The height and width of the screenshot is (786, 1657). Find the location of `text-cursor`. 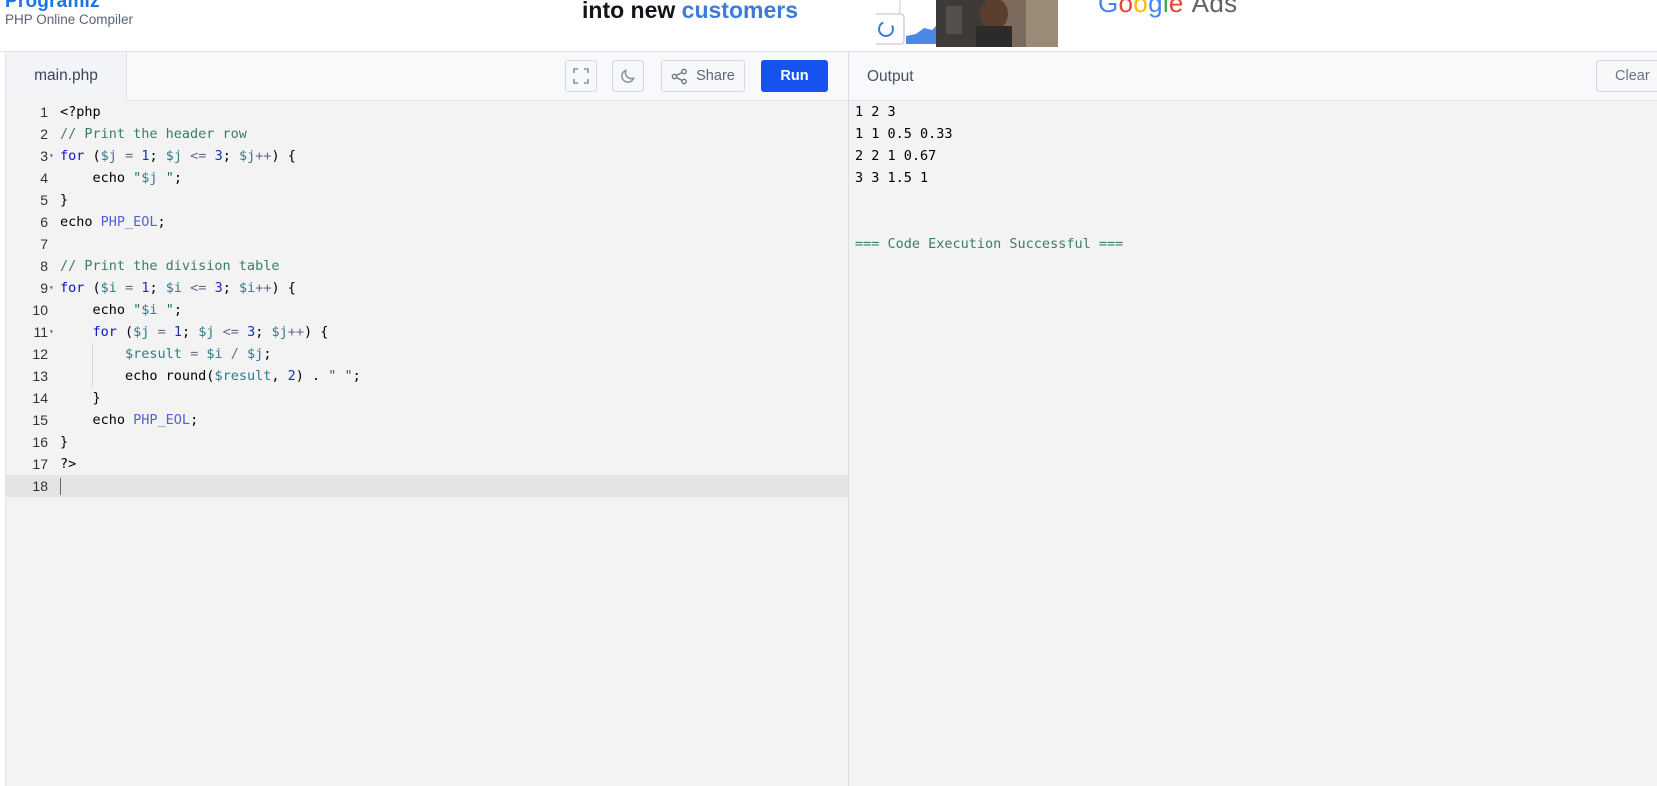

text-cursor is located at coordinates (60, 486).